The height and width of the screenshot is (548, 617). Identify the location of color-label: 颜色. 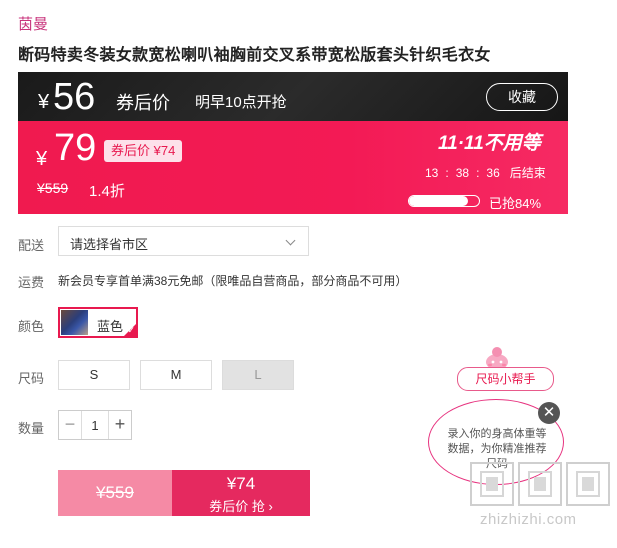
(31, 326).